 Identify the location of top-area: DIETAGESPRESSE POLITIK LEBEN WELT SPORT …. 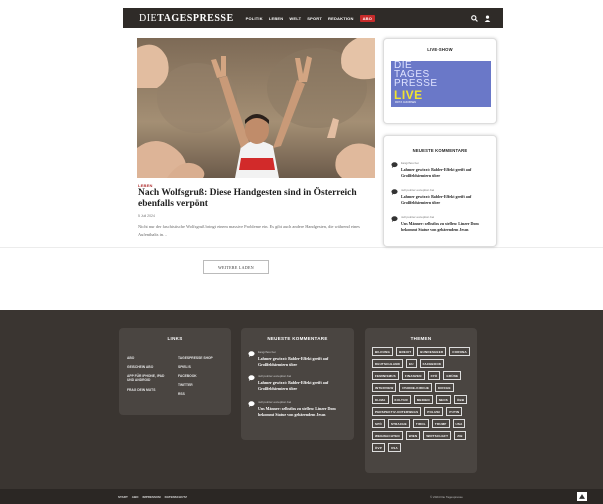
(301, 17).